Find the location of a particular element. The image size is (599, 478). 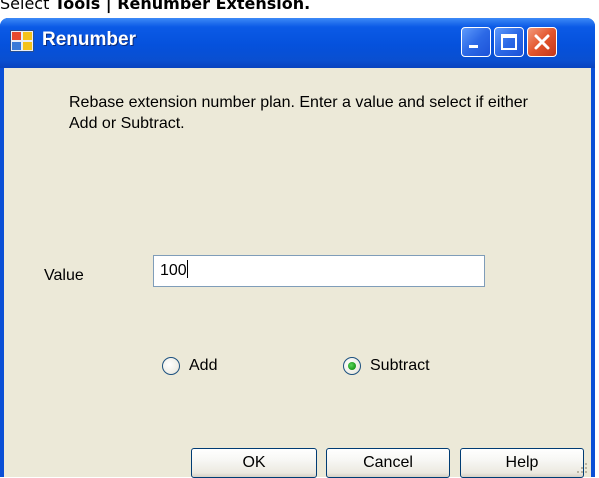

app-grid-icon is located at coordinates (22, 41).